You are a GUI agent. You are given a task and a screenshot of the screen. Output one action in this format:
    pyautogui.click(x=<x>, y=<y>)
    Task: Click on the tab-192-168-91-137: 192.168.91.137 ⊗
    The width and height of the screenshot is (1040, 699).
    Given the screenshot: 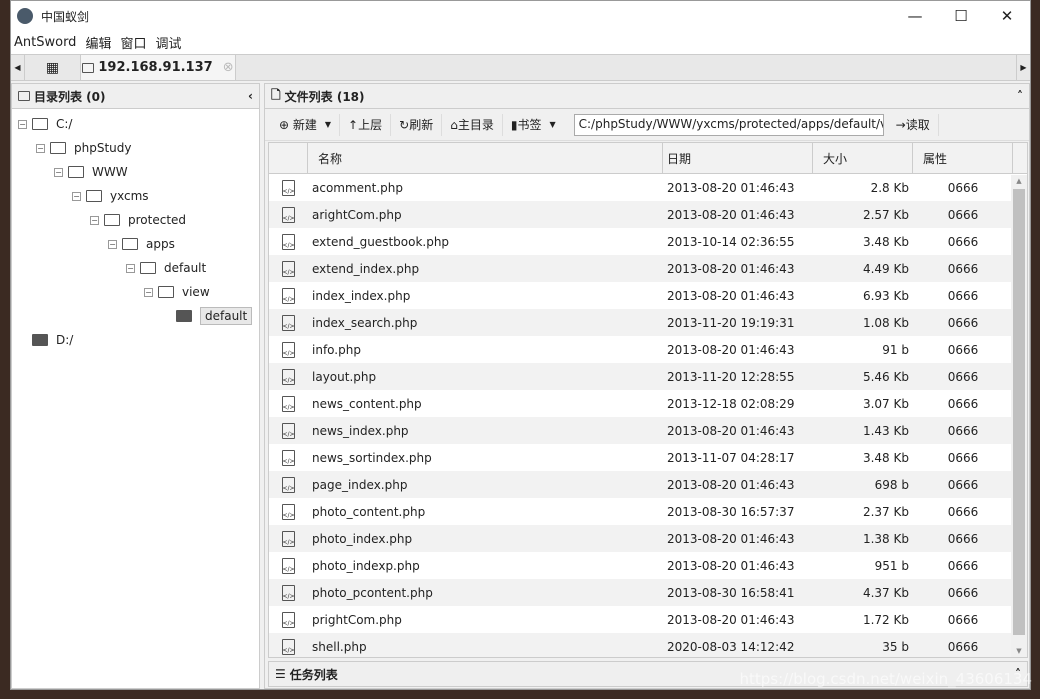 What is the action you would take?
    pyautogui.click(x=158, y=67)
    